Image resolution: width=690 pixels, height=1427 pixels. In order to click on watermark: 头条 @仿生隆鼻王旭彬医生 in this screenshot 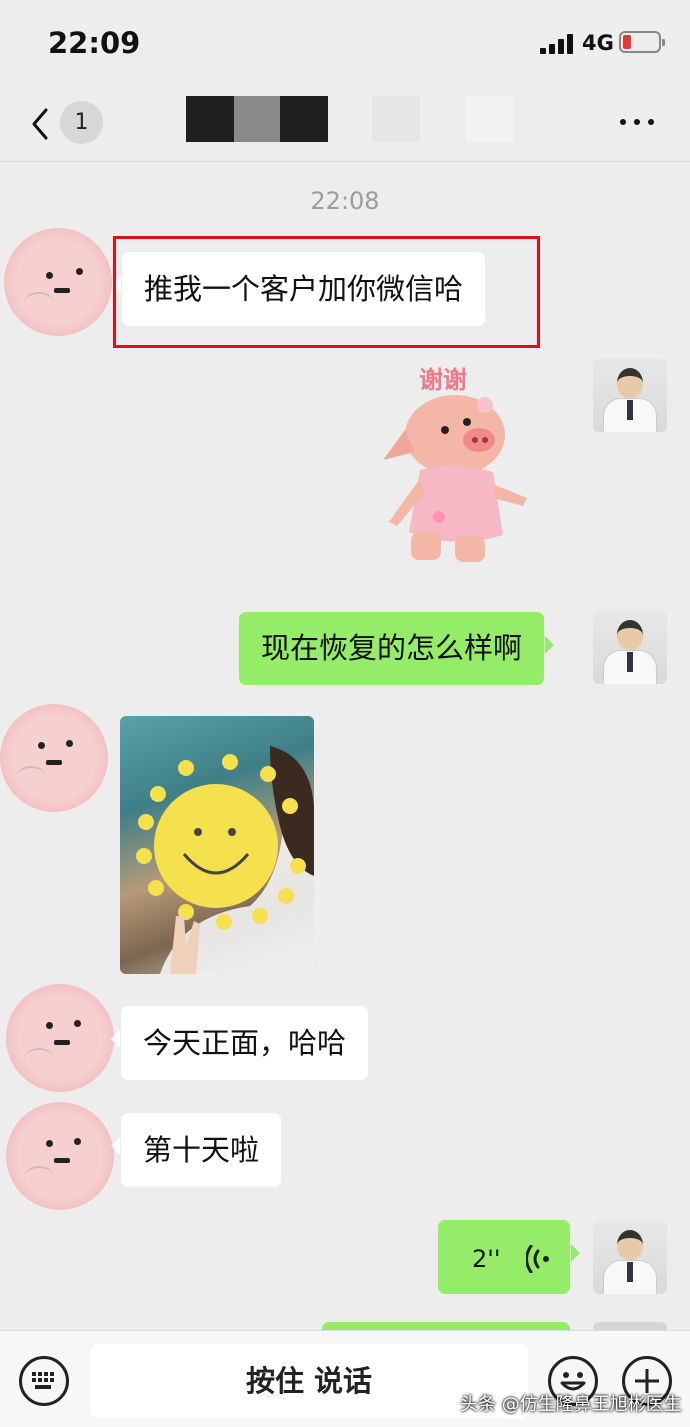, I will do `click(571, 1404)`.